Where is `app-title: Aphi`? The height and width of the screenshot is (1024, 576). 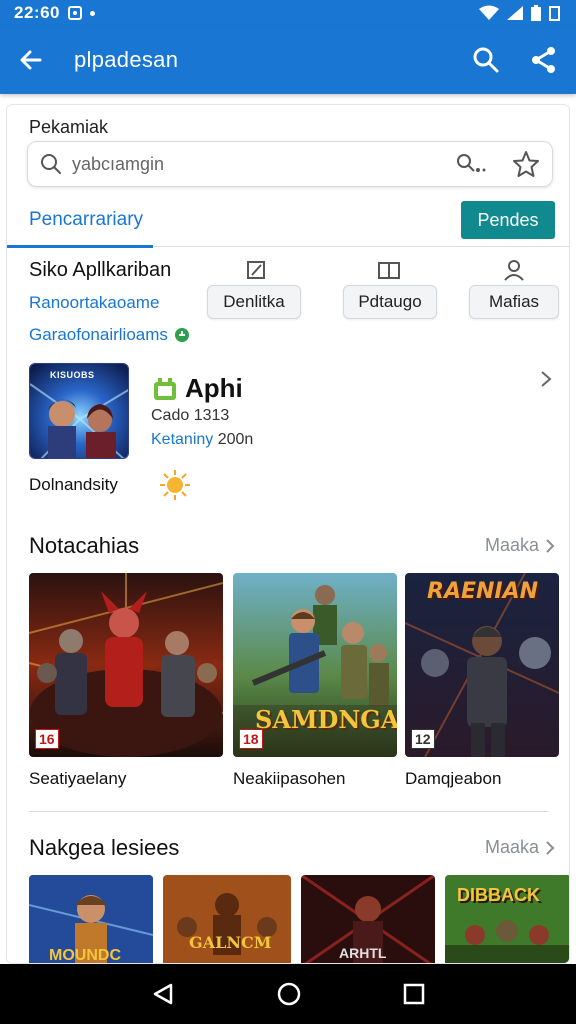
app-title: Aphi is located at coordinates (197, 388).